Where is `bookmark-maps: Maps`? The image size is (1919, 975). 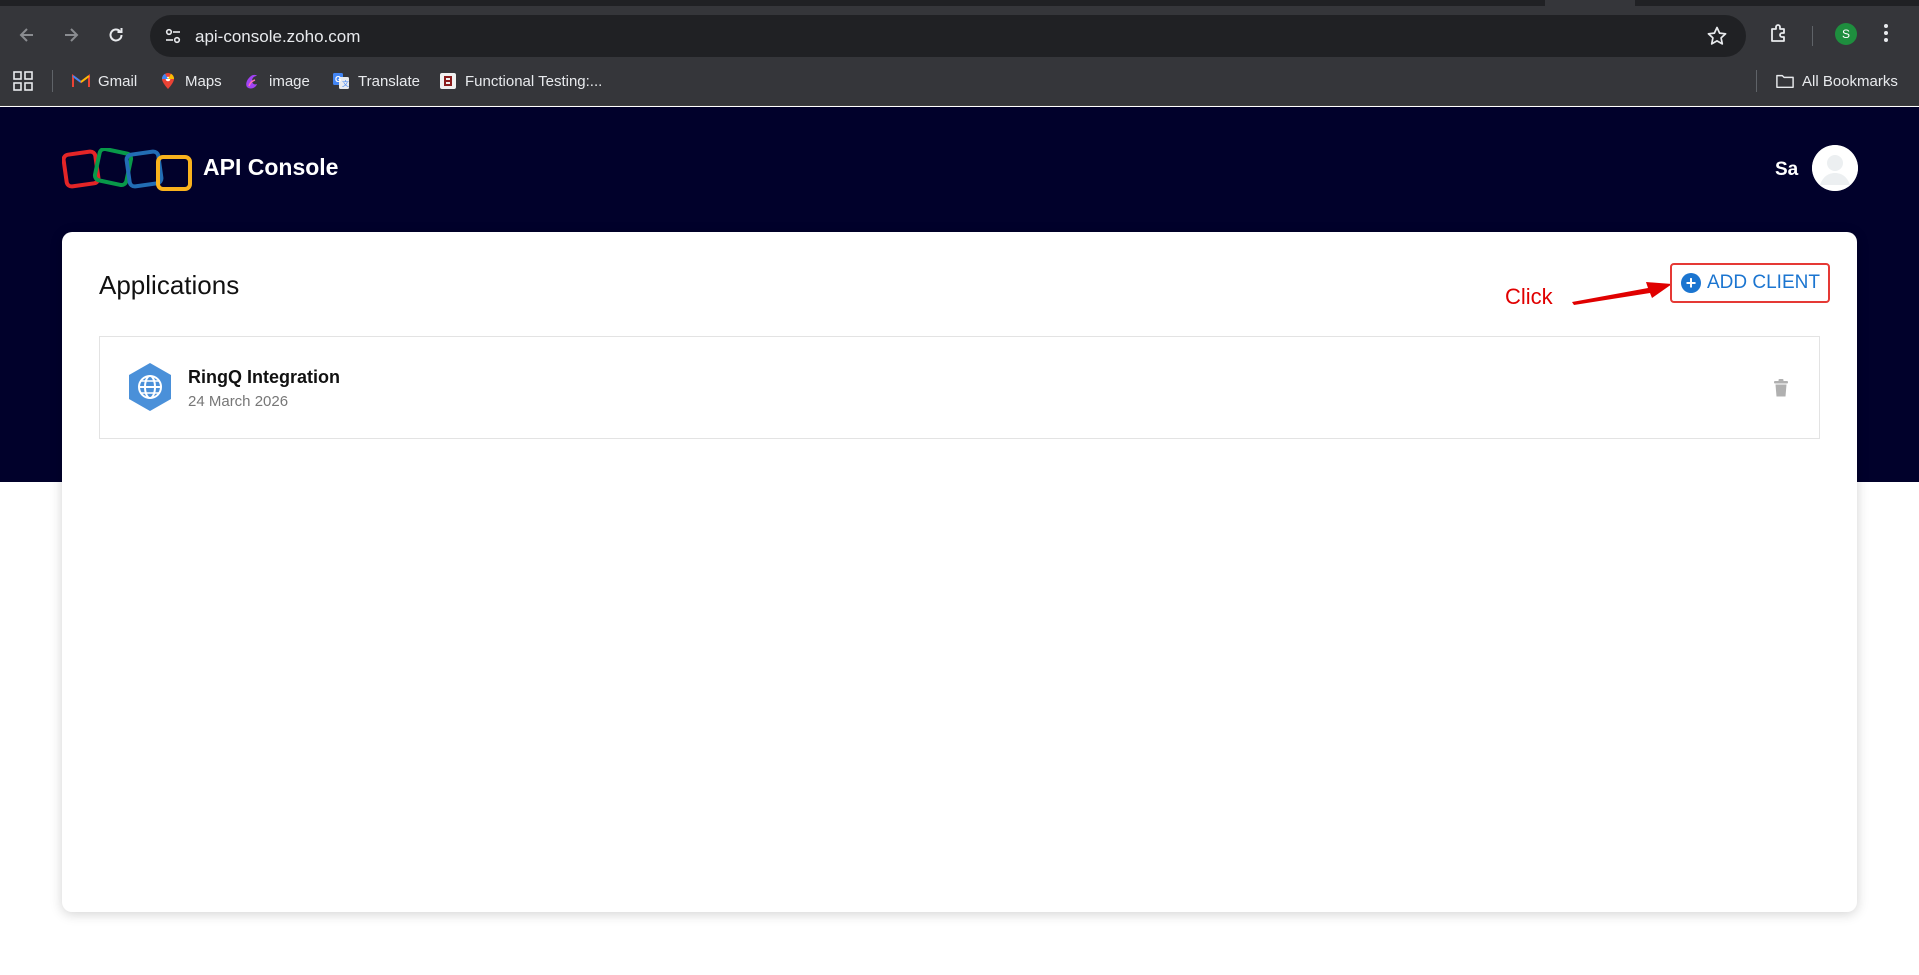
bookmark-maps: Maps is located at coordinates (190, 81).